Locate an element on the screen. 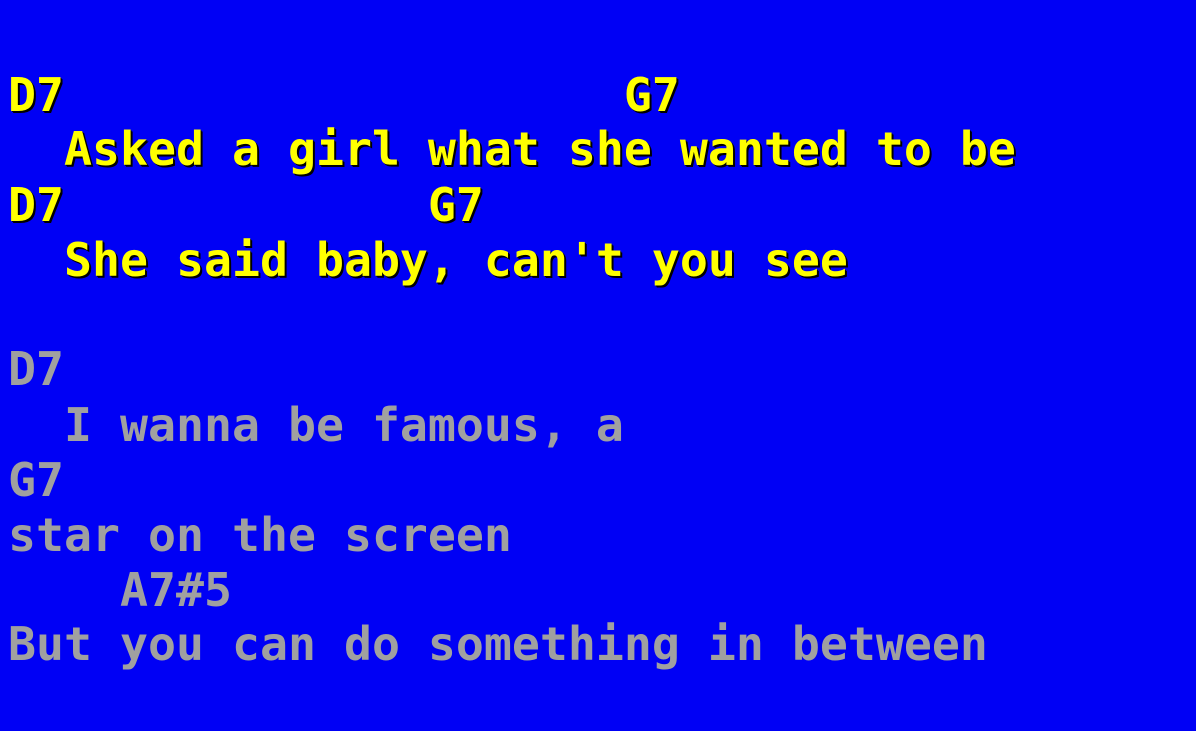 The width and height of the screenshot is (1196, 731). lyric-line: But you can do something in between is located at coordinates (498, 644).